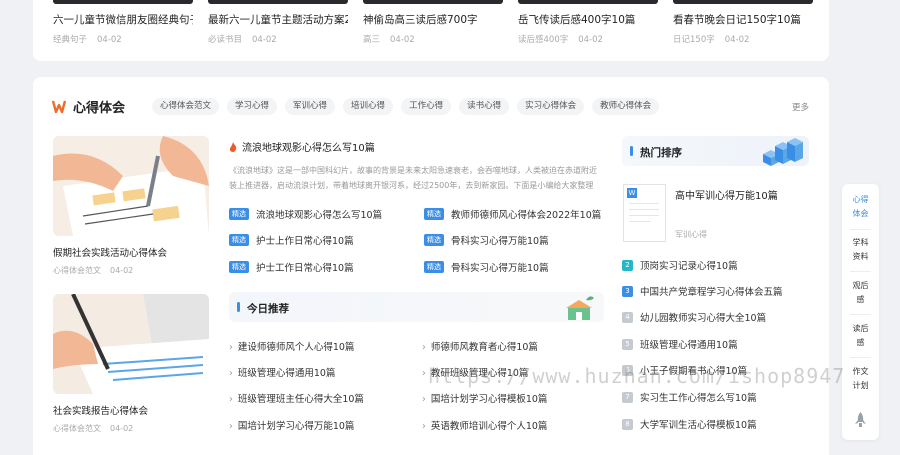 The height and width of the screenshot is (455, 900). Describe the element at coordinates (489, 399) in the screenshot. I see `today-item-title: 国培计划学习心得模板10篇` at that location.